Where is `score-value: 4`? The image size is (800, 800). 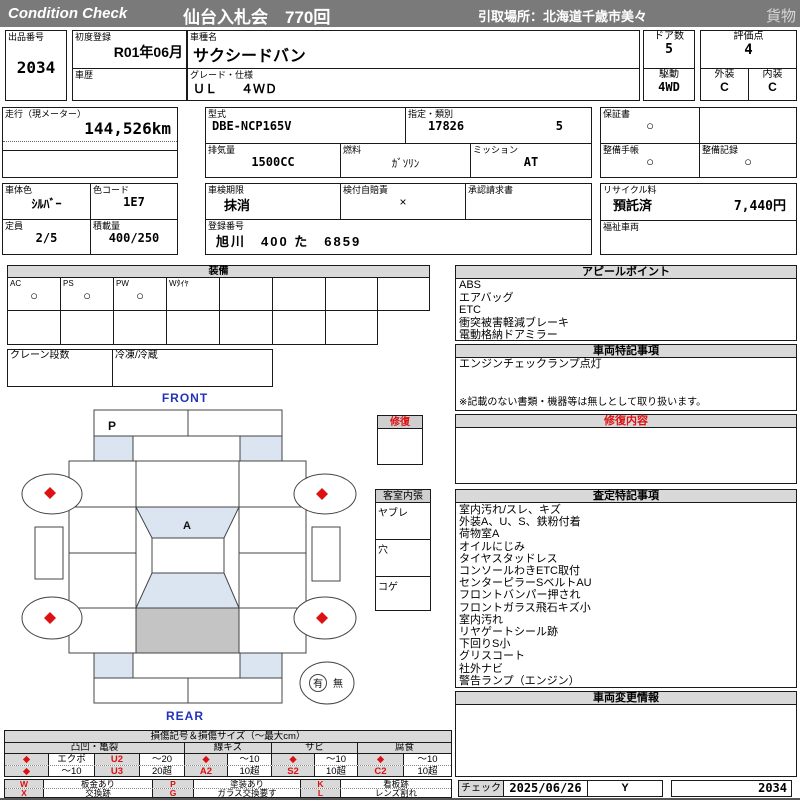
score-value: 4 is located at coordinates (748, 50).